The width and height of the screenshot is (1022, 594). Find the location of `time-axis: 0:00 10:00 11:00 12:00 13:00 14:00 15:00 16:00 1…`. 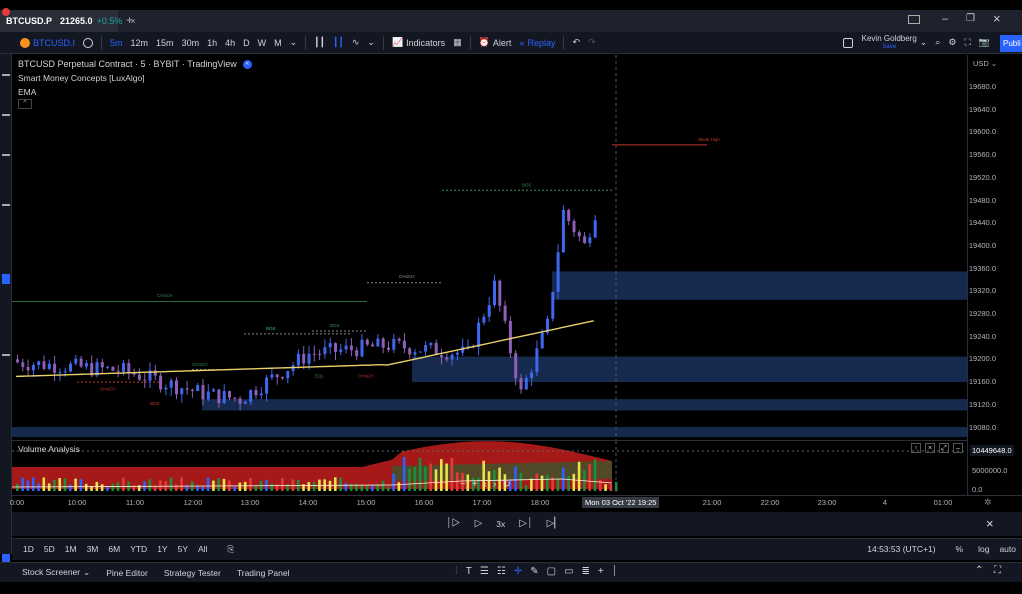

time-axis: 0:00 10:00 11:00 12:00 13:00 14:00 15:00 16:00 1… is located at coordinates (516, 502).